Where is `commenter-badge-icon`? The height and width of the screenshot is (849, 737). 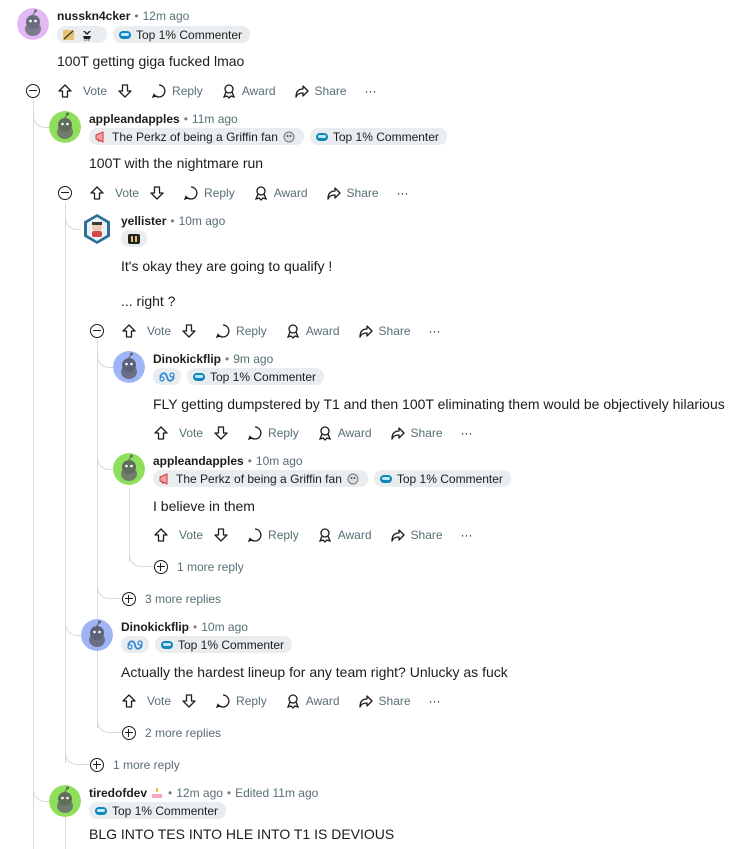 commenter-badge-icon is located at coordinates (167, 645).